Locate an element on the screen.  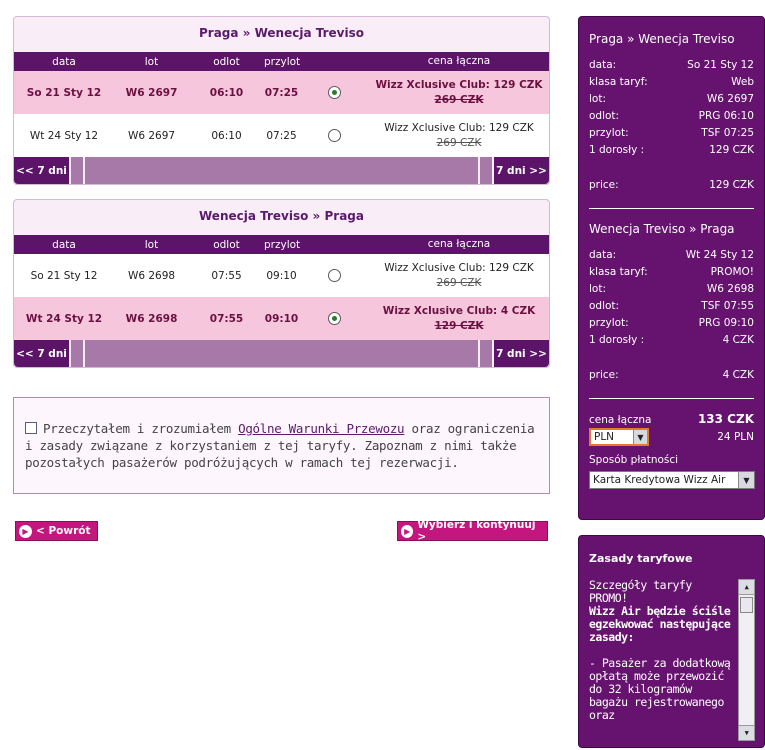
payment-method-select: Karta Kredytowa Wizz Air ▼ is located at coordinates (672, 480).